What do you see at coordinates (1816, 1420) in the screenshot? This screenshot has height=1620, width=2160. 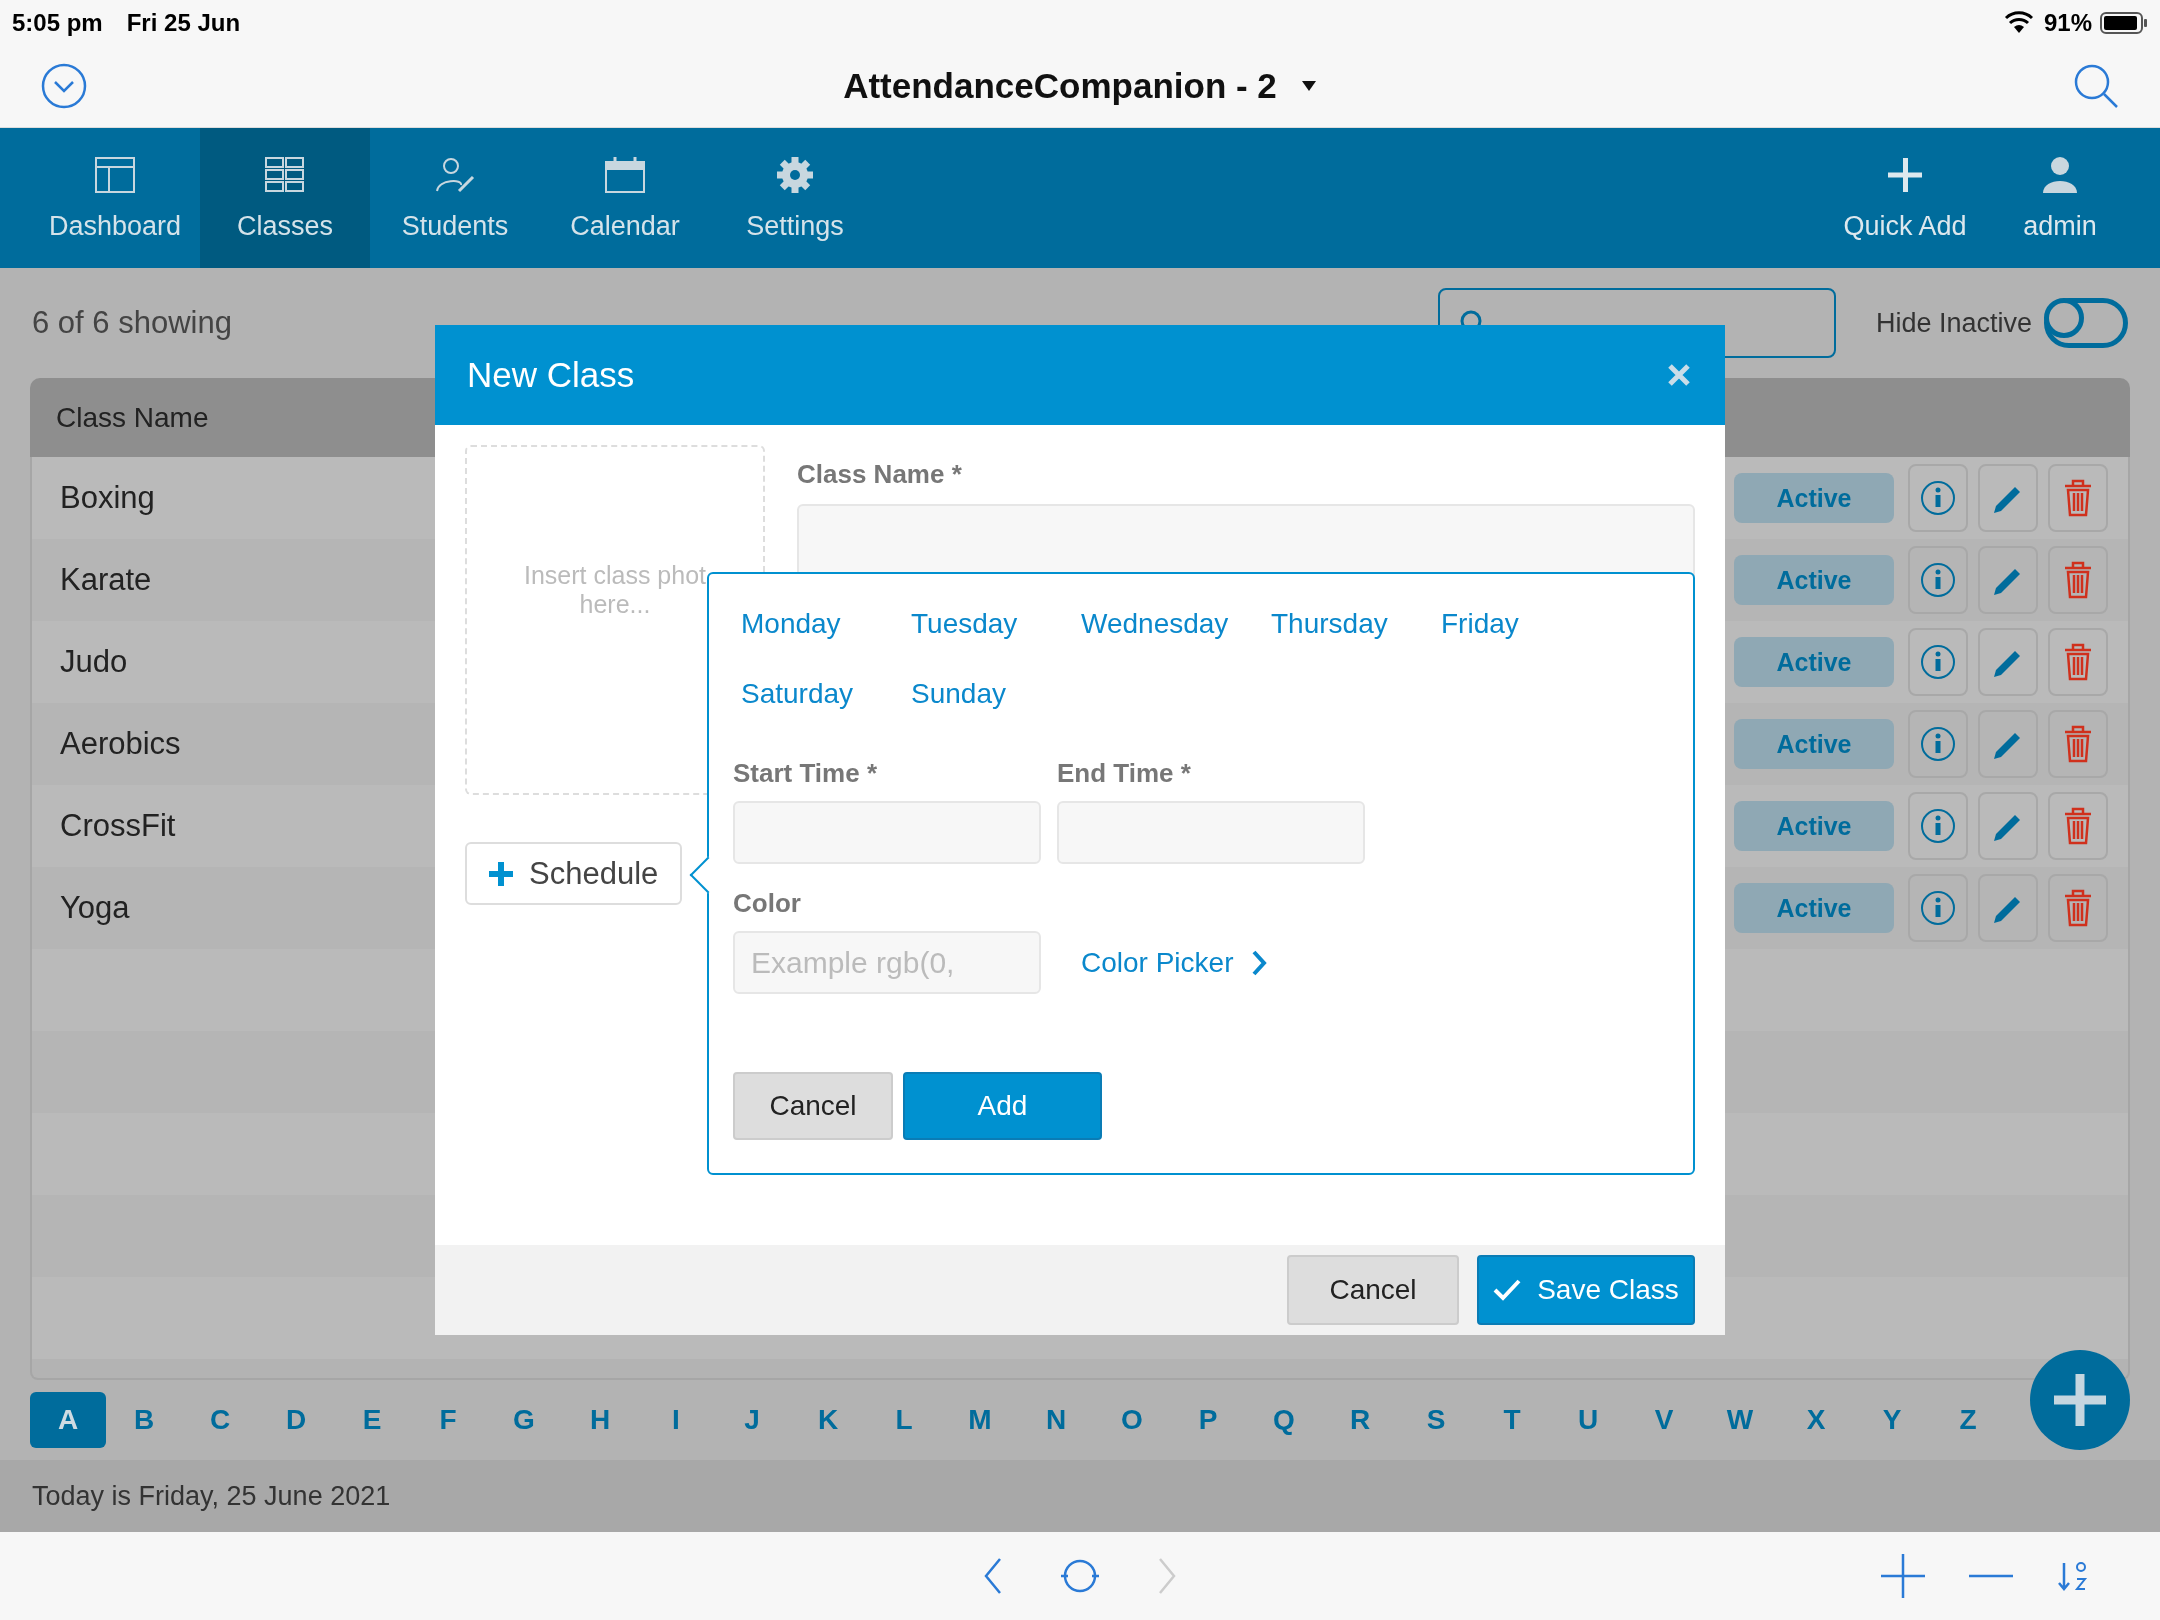 I see `letter-filter: X` at bounding box center [1816, 1420].